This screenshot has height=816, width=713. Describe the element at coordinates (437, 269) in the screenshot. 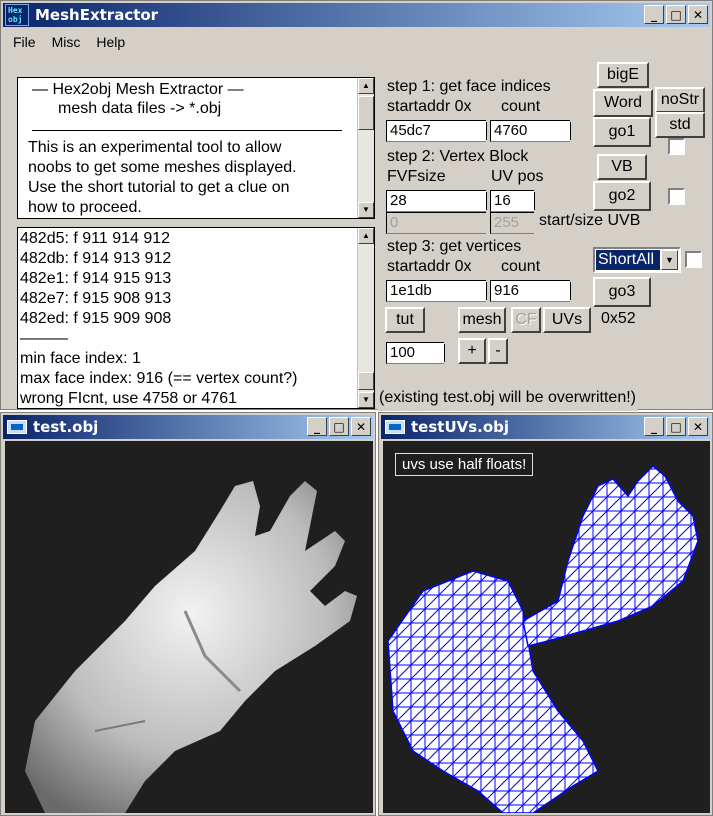

I see `step3-startaddr-label: startaddr 0x` at that location.